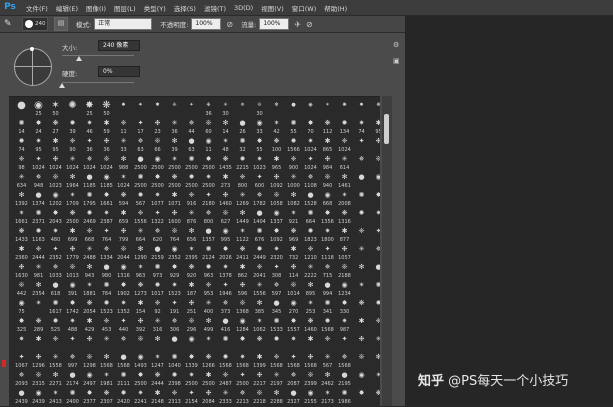 Image resolution: width=613 pixels, height=407 pixels. Describe the element at coordinates (276, 145) in the screenshot. I see `brush-preset-item: ❋ 100` at that location.